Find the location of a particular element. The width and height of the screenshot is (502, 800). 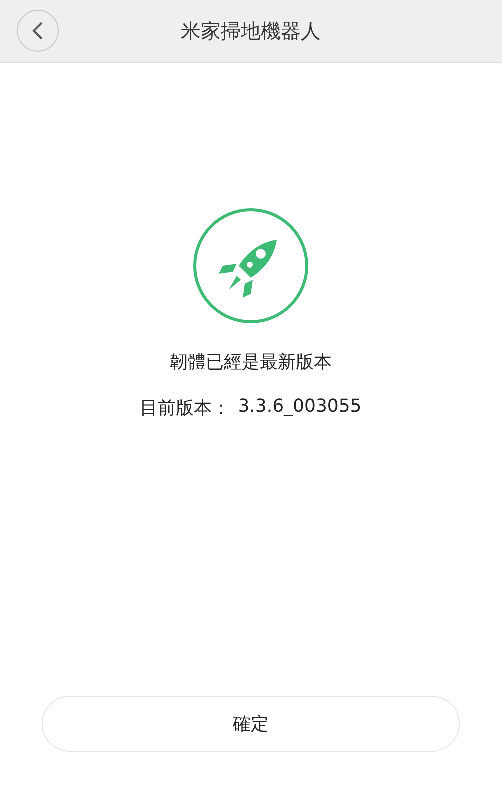

confirm-button: 確定 is located at coordinates (251, 724).